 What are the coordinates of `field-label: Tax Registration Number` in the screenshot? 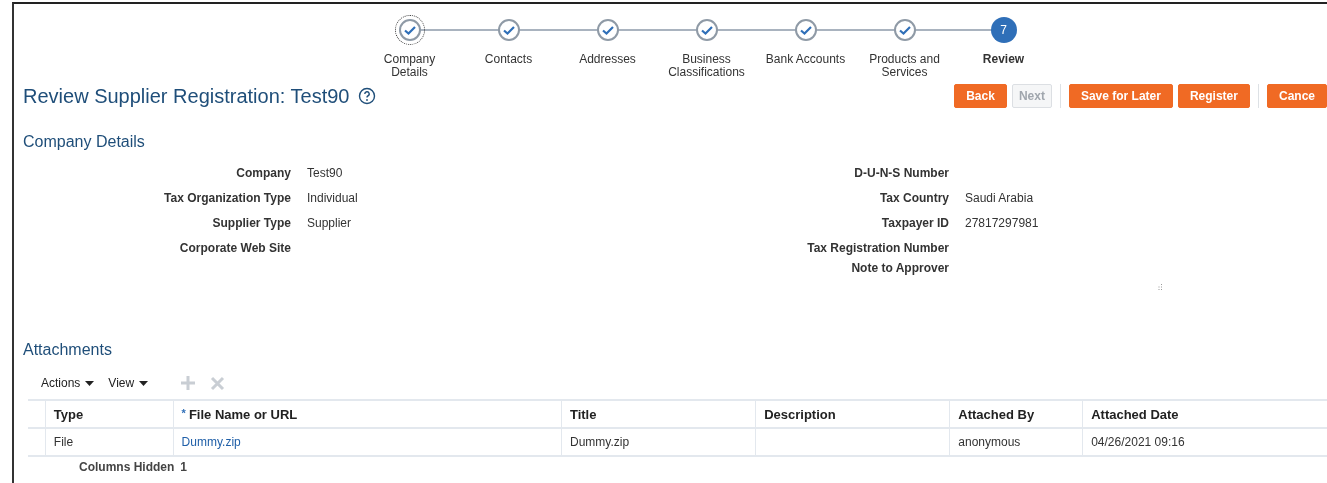 It's located at (877, 248).